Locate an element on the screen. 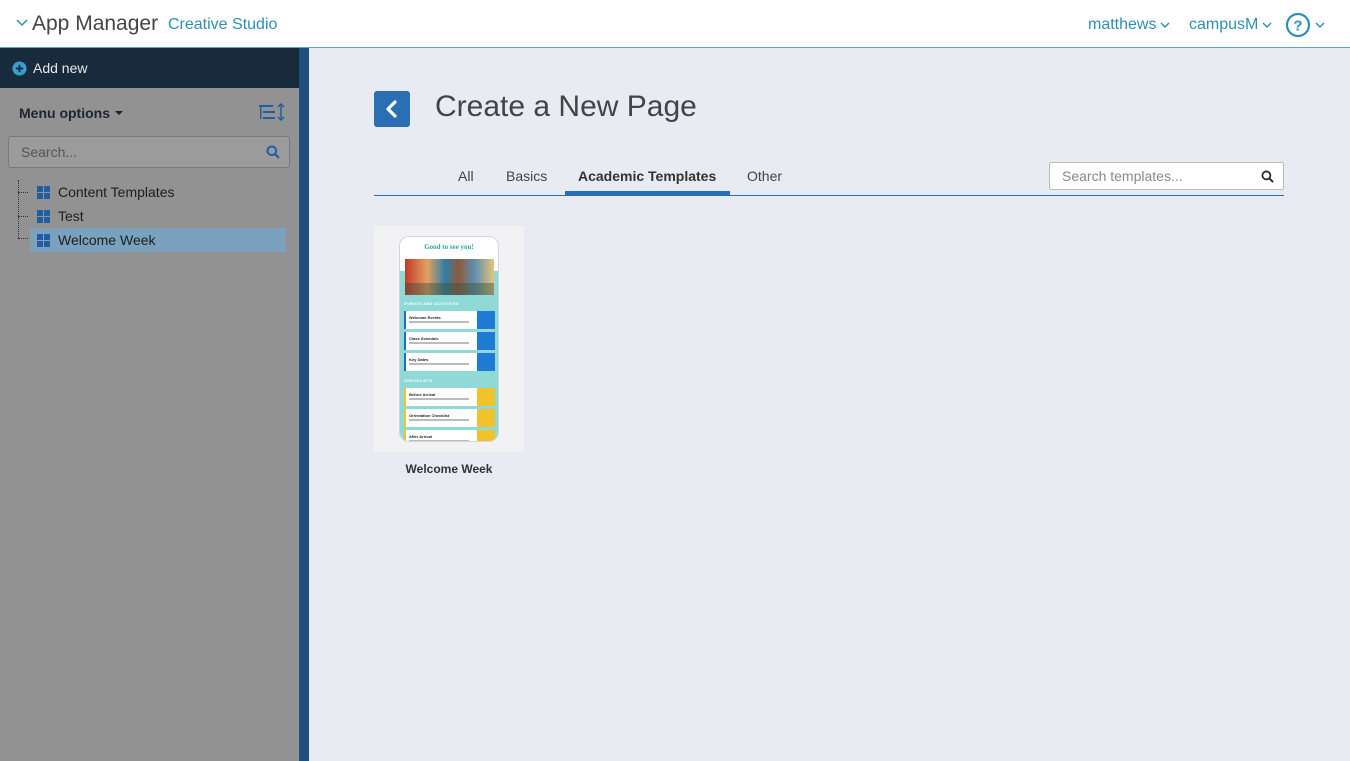 The height and width of the screenshot is (761, 1350). preview-row: Welcome Events is located at coordinates (449, 320).